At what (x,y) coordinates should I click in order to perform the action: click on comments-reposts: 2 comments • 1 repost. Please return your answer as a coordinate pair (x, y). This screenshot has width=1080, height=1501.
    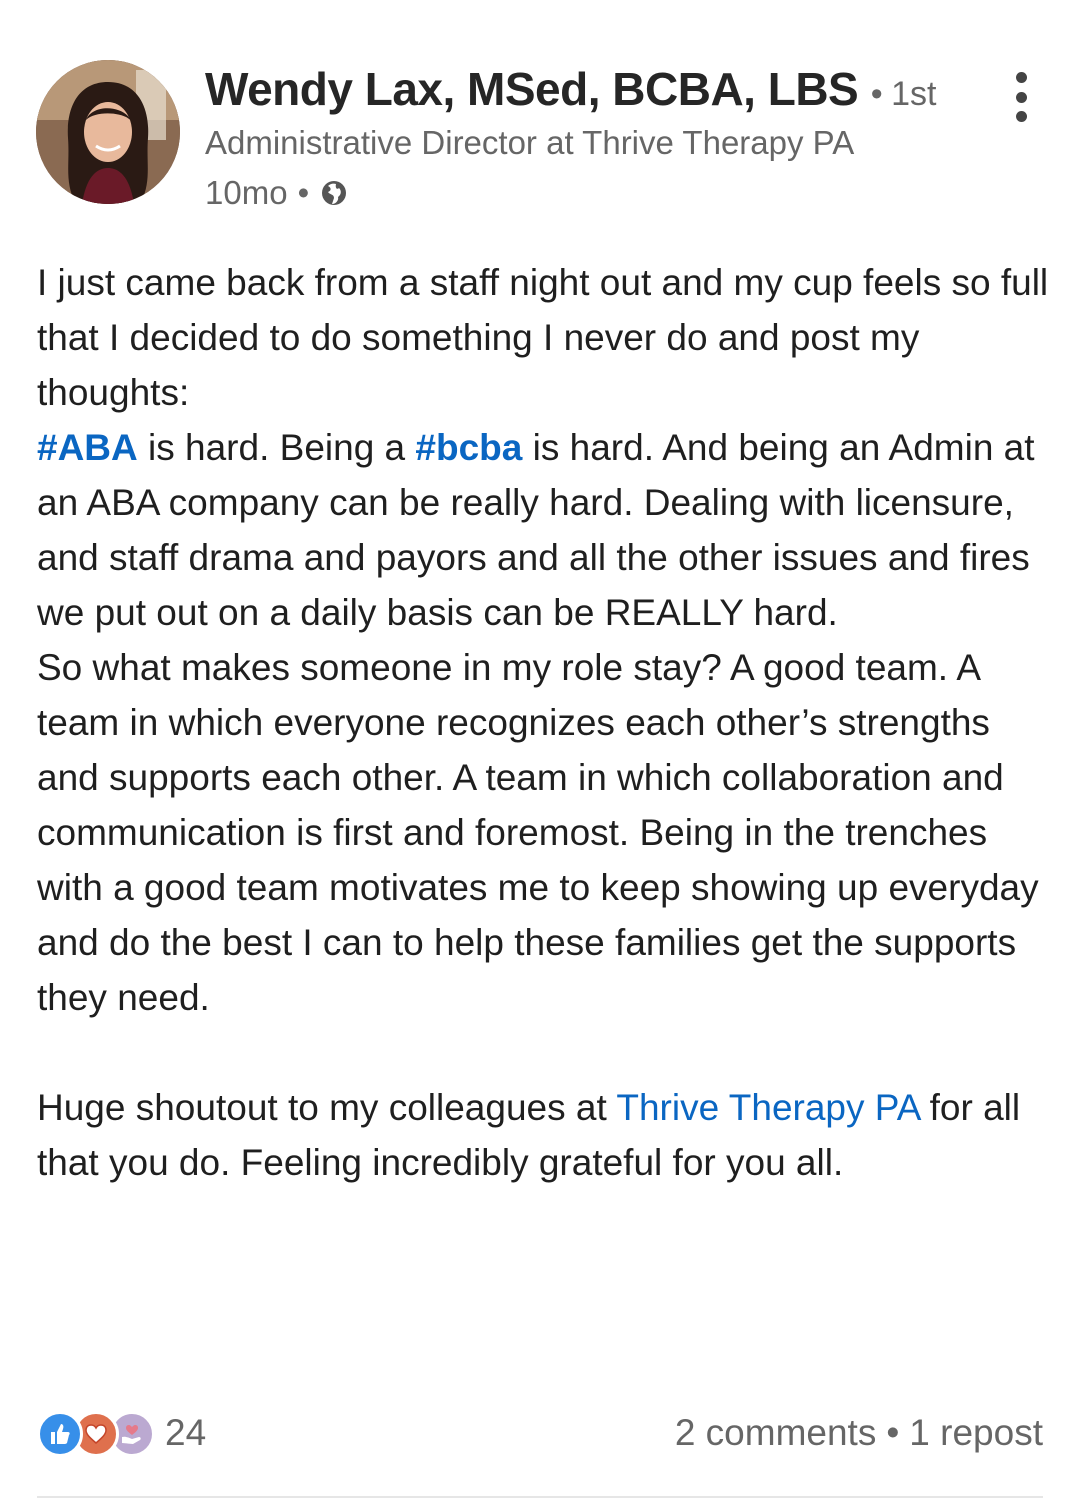
    Looking at the image, I should click on (859, 1433).